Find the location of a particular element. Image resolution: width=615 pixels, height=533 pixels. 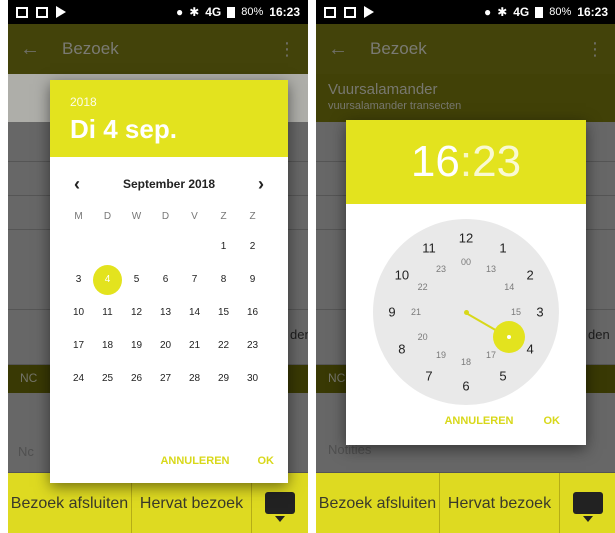

calendar-day: 18 is located at coordinates (107, 345).